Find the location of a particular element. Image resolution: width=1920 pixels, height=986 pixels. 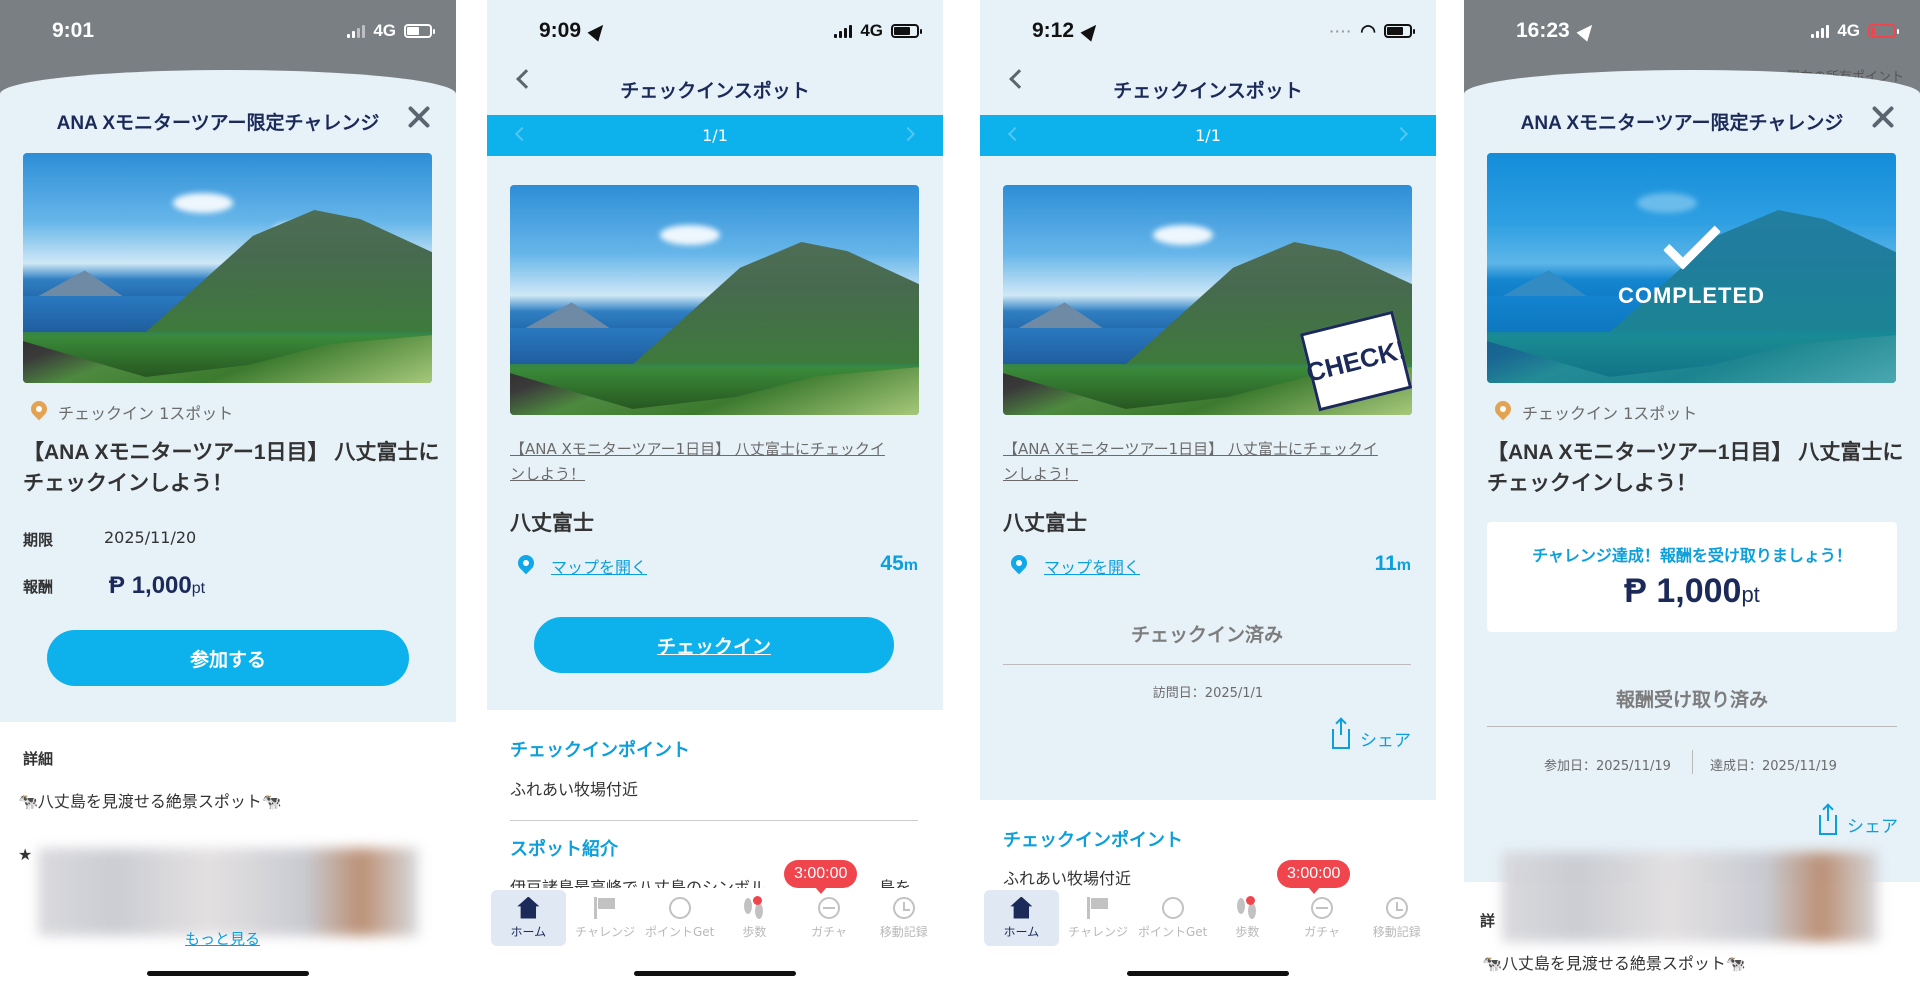

tab-label: ホーム is located at coordinates (528, 931).